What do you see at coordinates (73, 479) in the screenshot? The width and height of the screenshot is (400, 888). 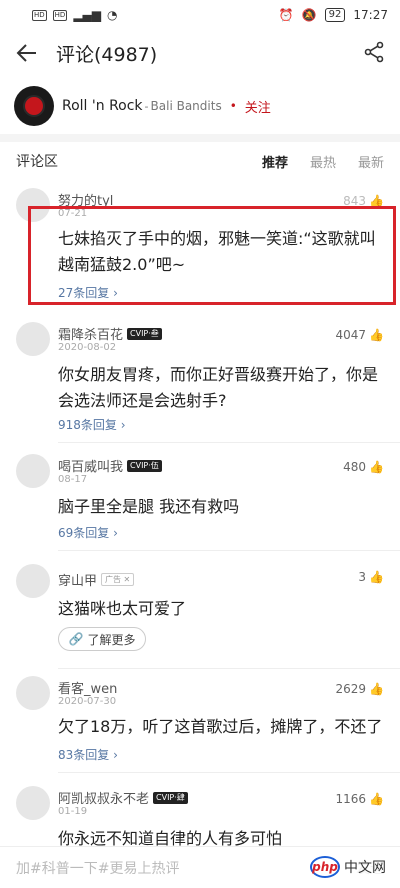 I see `comment-date: 08-17` at bounding box center [73, 479].